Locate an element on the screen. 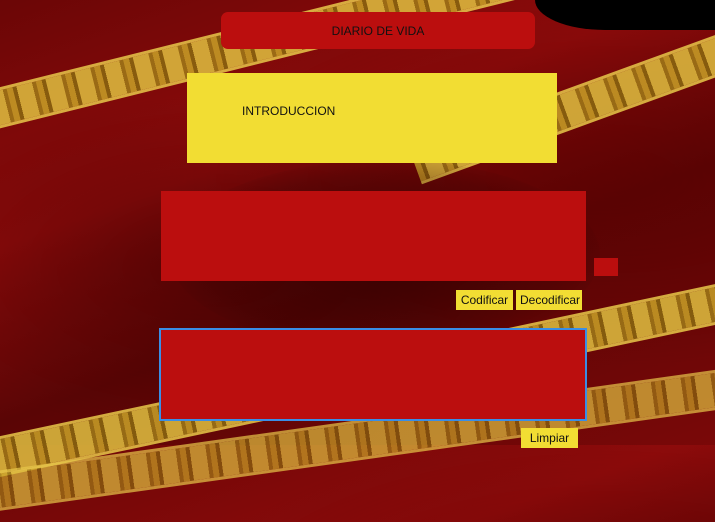 This screenshot has height=522, width=715. intro-label: INTRODUCCION is located at coordinates (289, 111).